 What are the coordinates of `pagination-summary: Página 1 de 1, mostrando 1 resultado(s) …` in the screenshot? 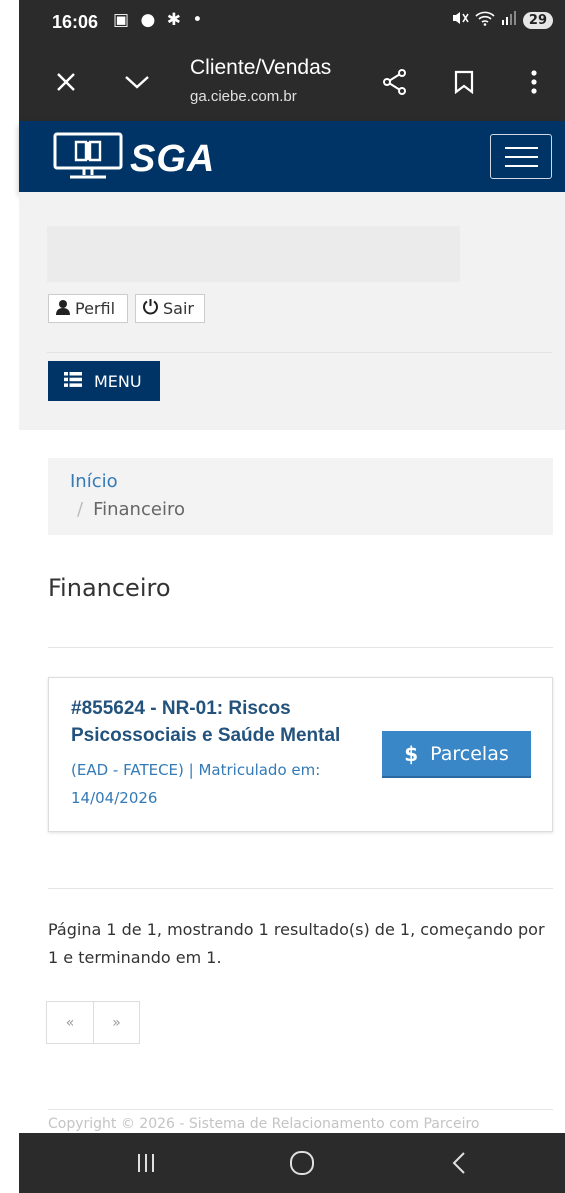 It's located at (296, 943).